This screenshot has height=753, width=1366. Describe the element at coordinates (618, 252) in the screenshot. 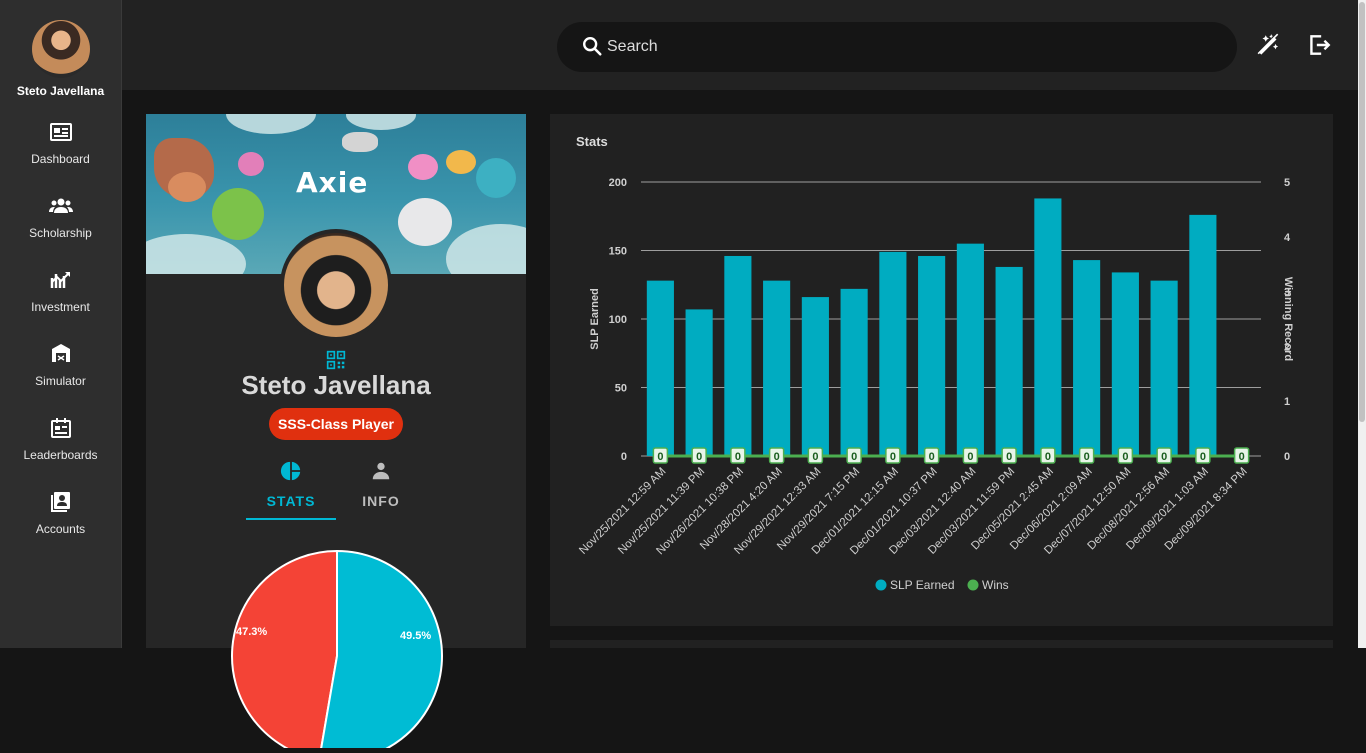

I see `y-tick-label: 150` at that location.